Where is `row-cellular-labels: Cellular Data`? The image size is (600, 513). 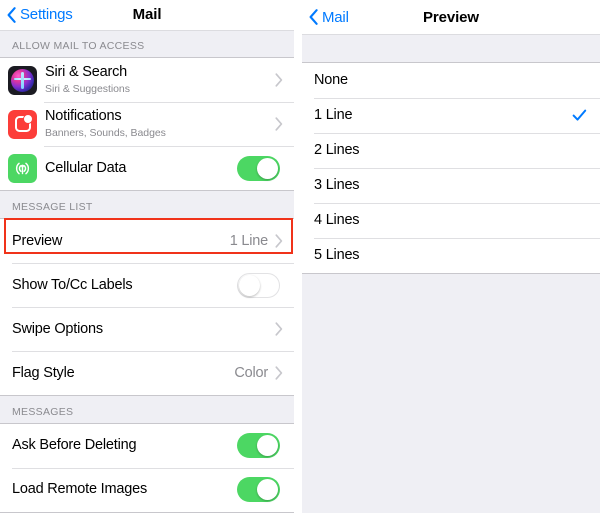 row-cellular-labels: Cellular Data is located at coordinates (141, 168).